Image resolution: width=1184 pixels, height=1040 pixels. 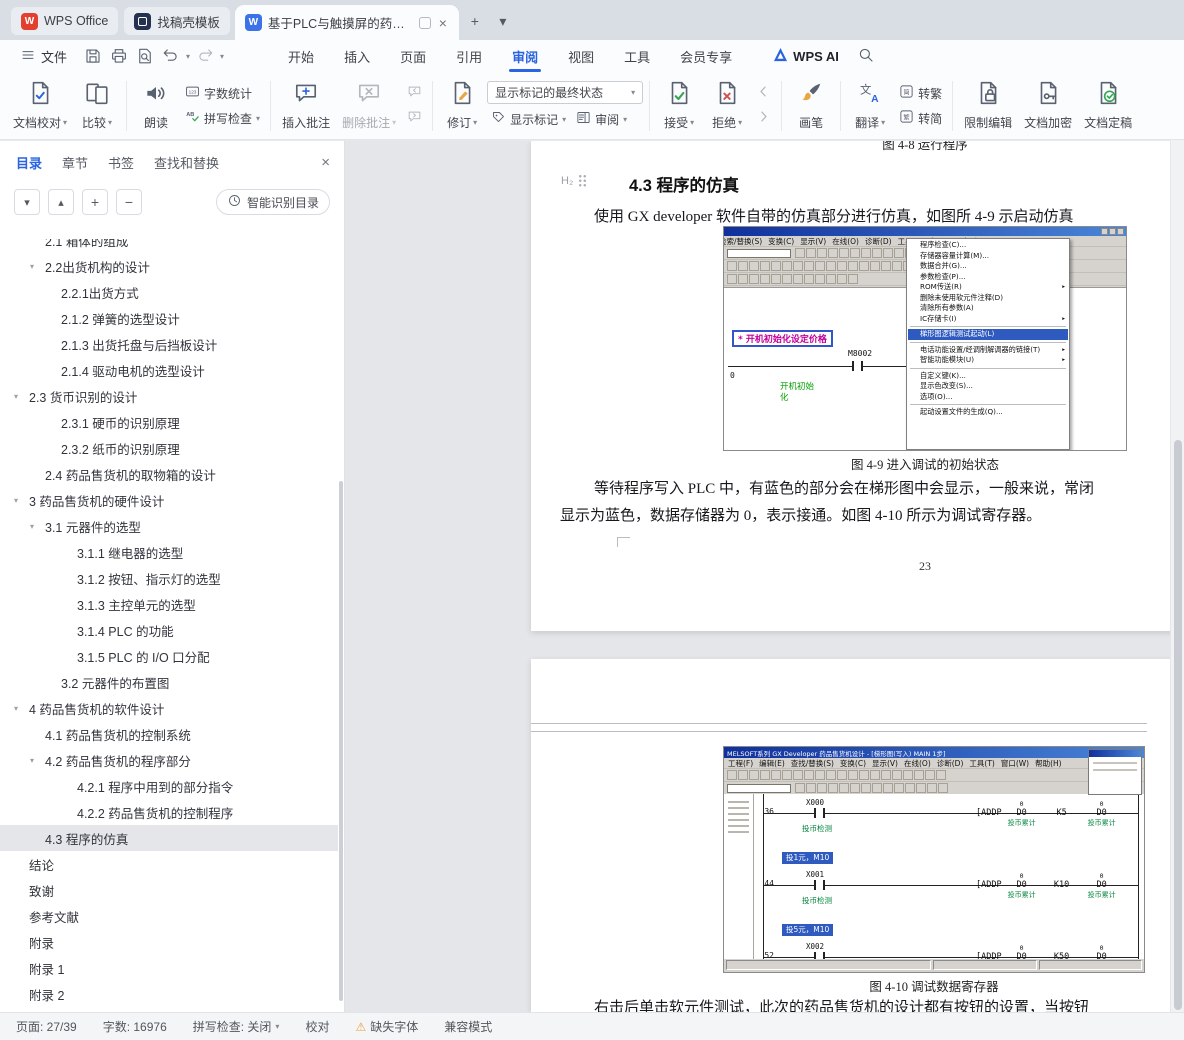 I want to click on heading-level-marker: H₂, so click(x=574, y=180).